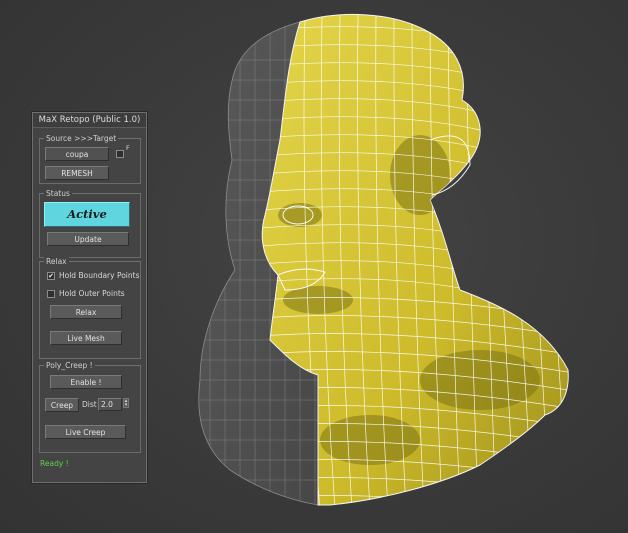  I want to click on poly-creep-label: Poly_Creep !, so click(69, 365).